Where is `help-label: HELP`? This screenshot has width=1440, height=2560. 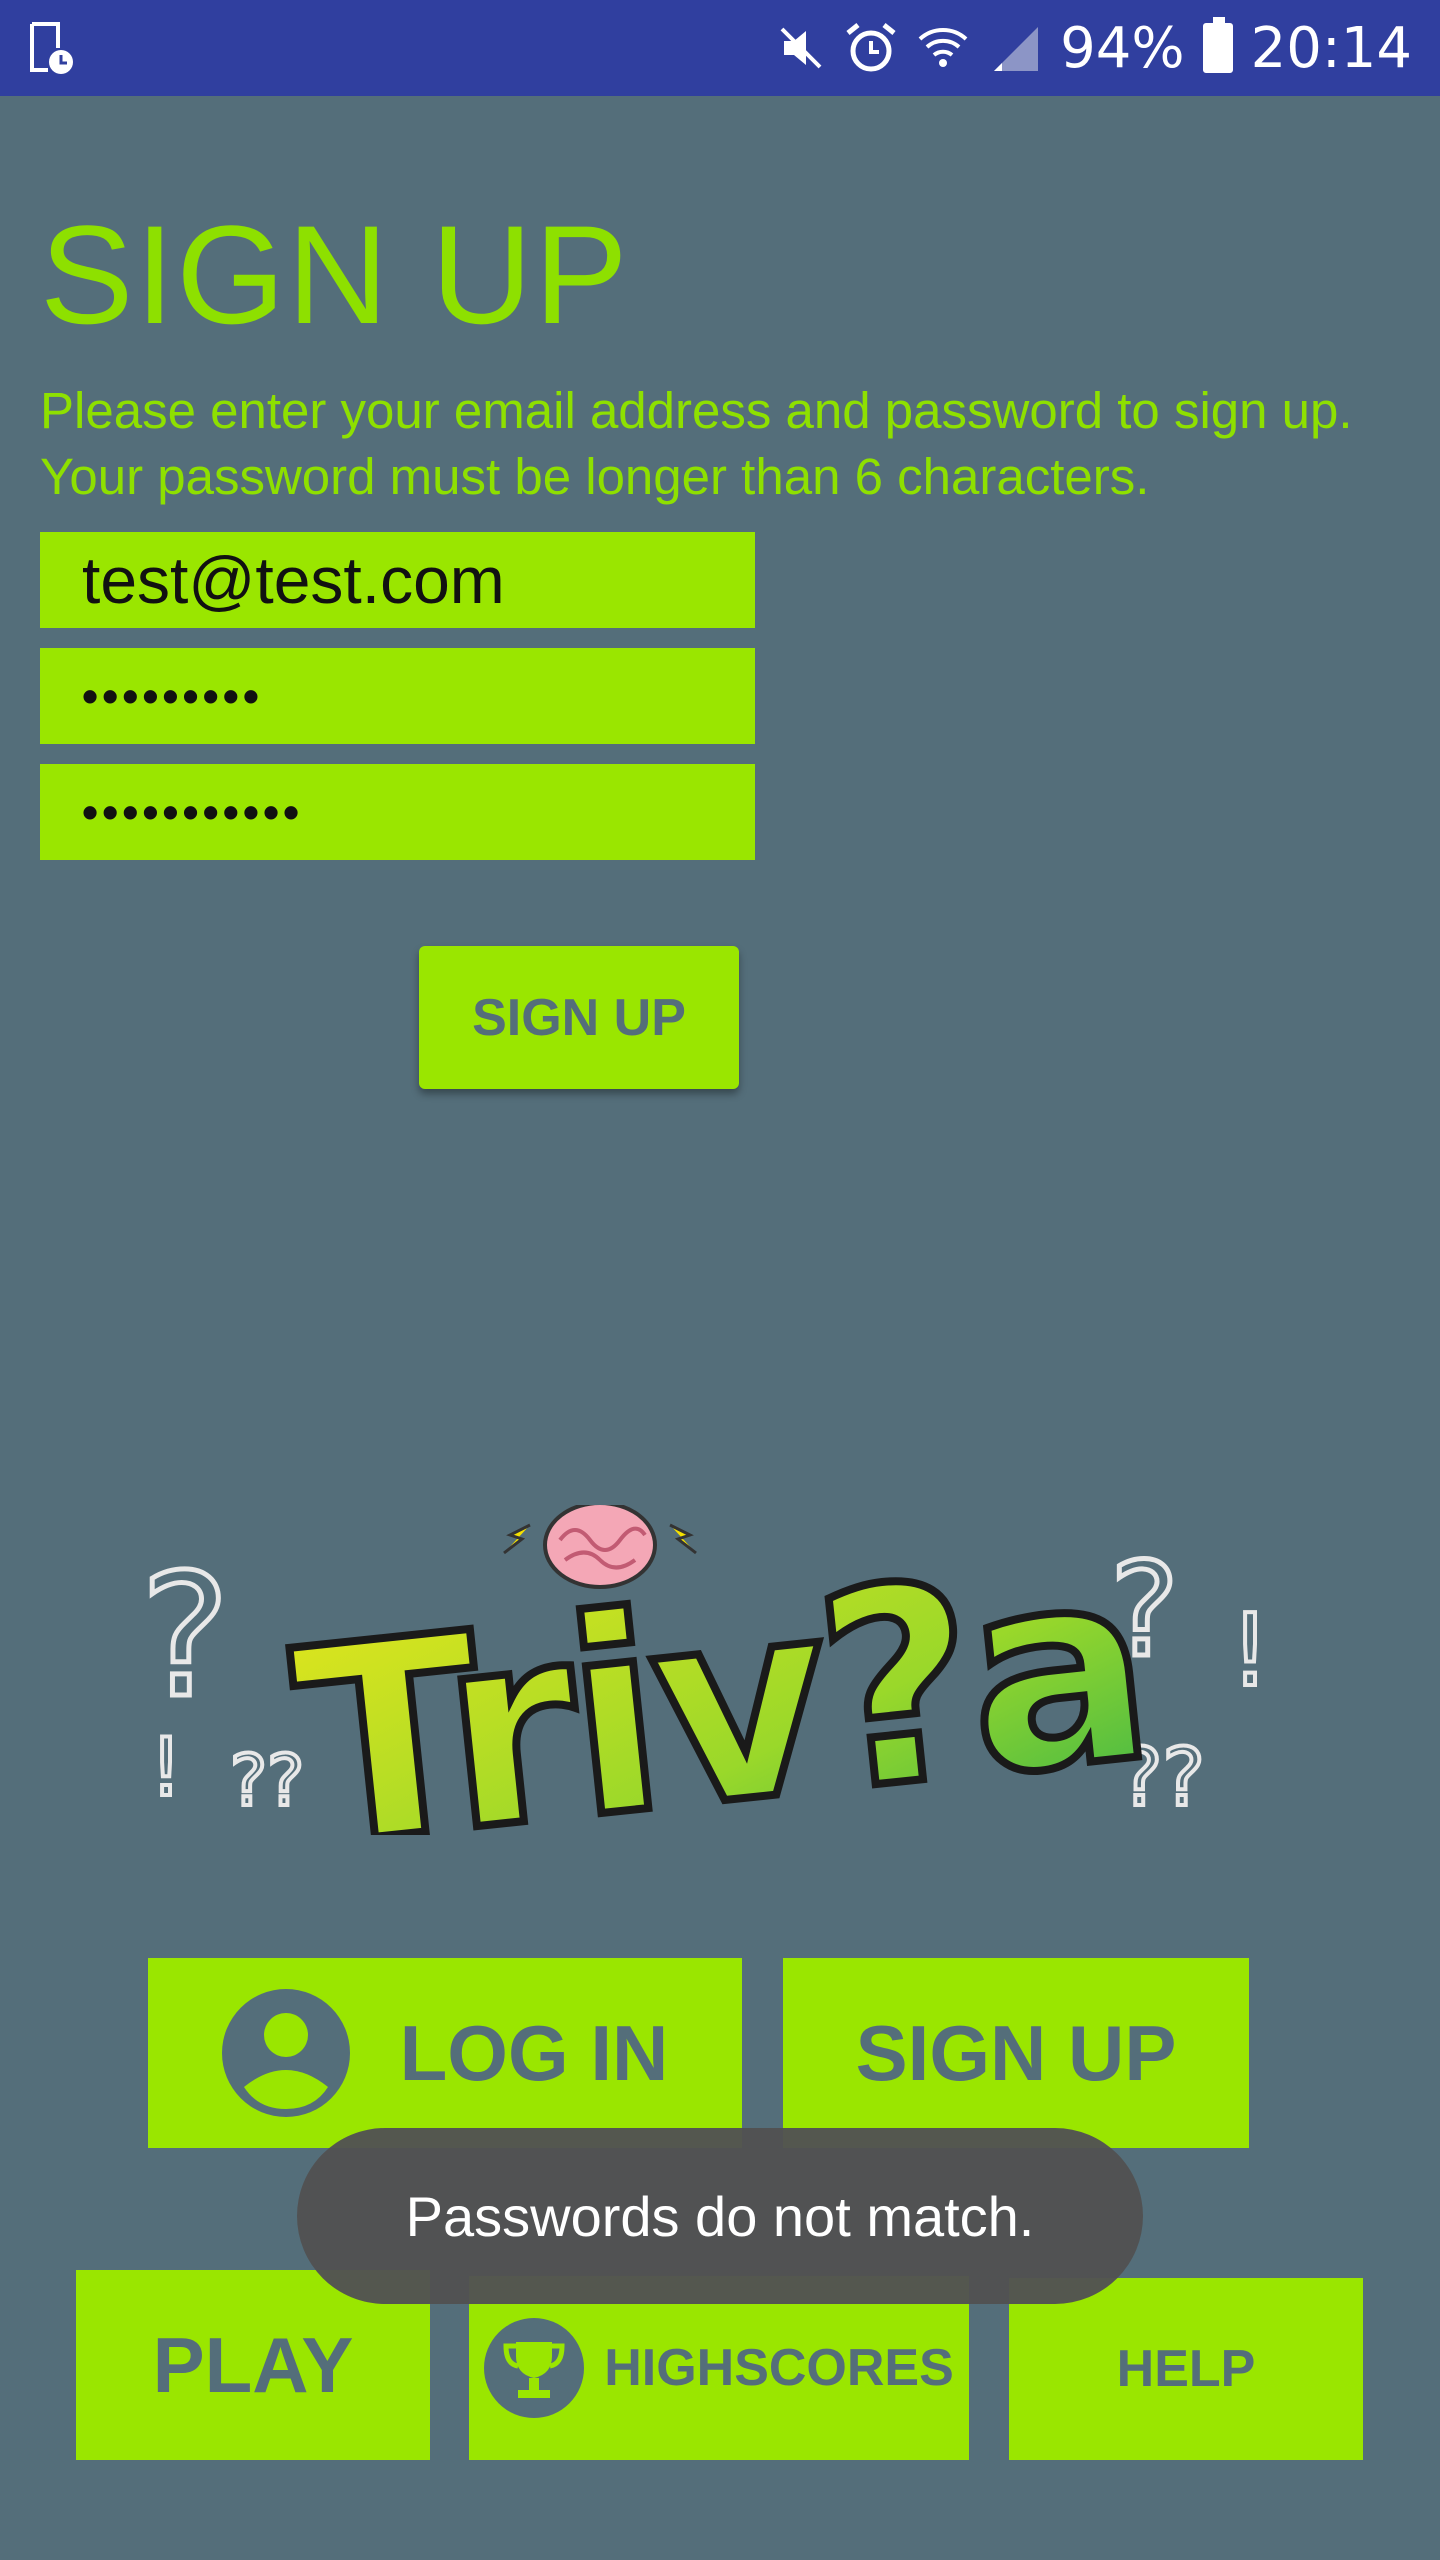
help-label: HELP is located at coordinates (1186, 2369).